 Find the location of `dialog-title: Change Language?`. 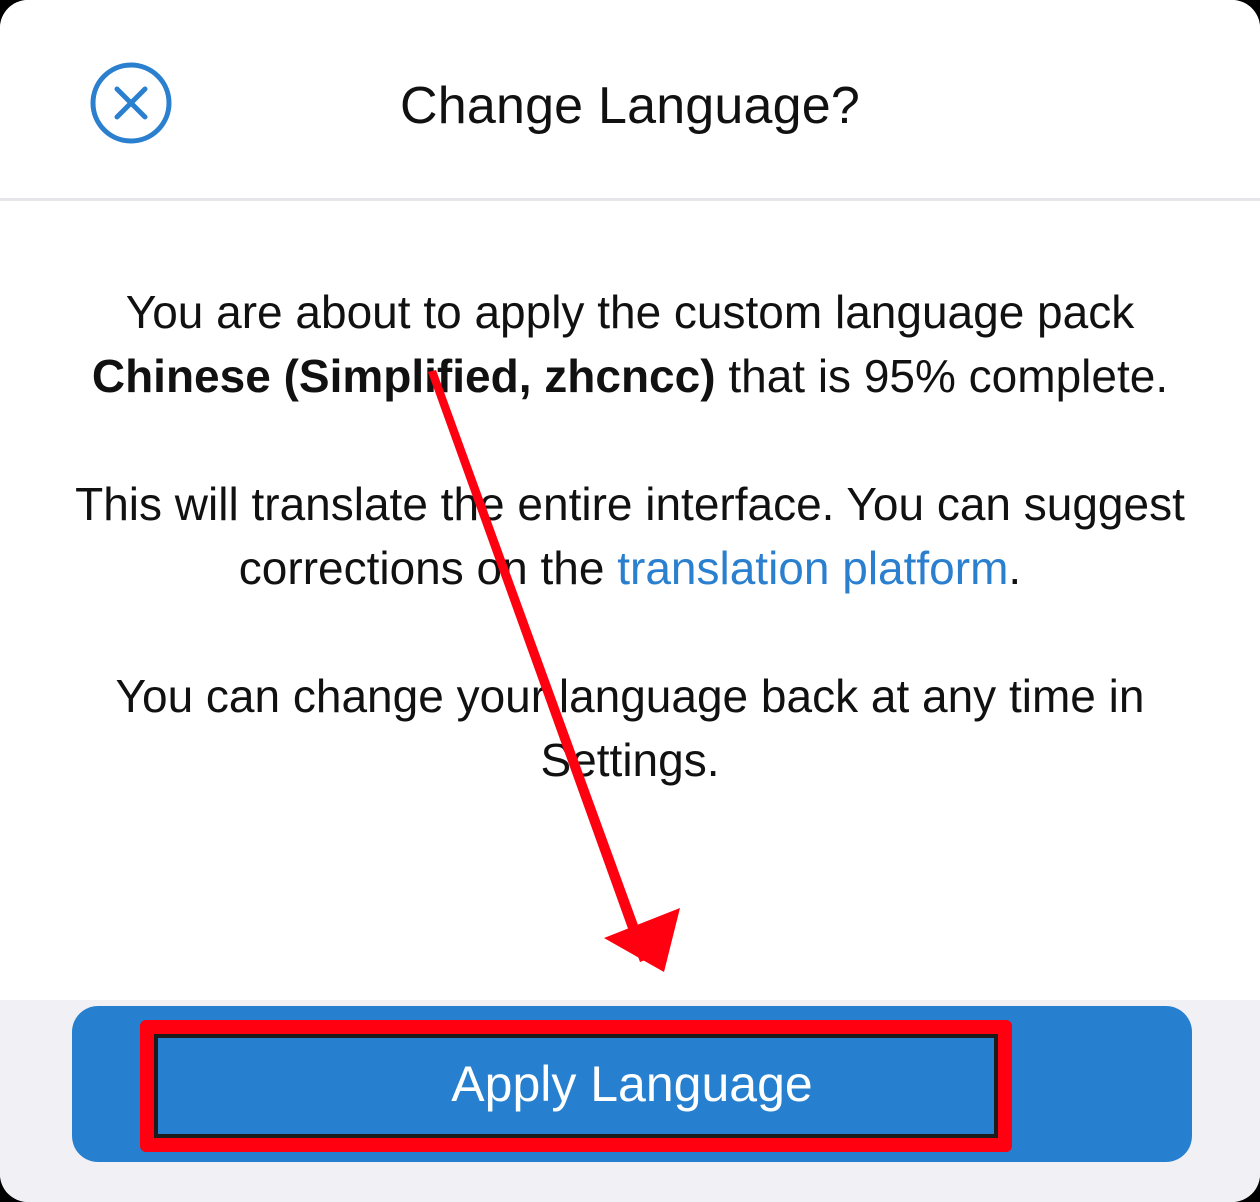

dialog-title: Change Language? is located at coordinates (630, 106).